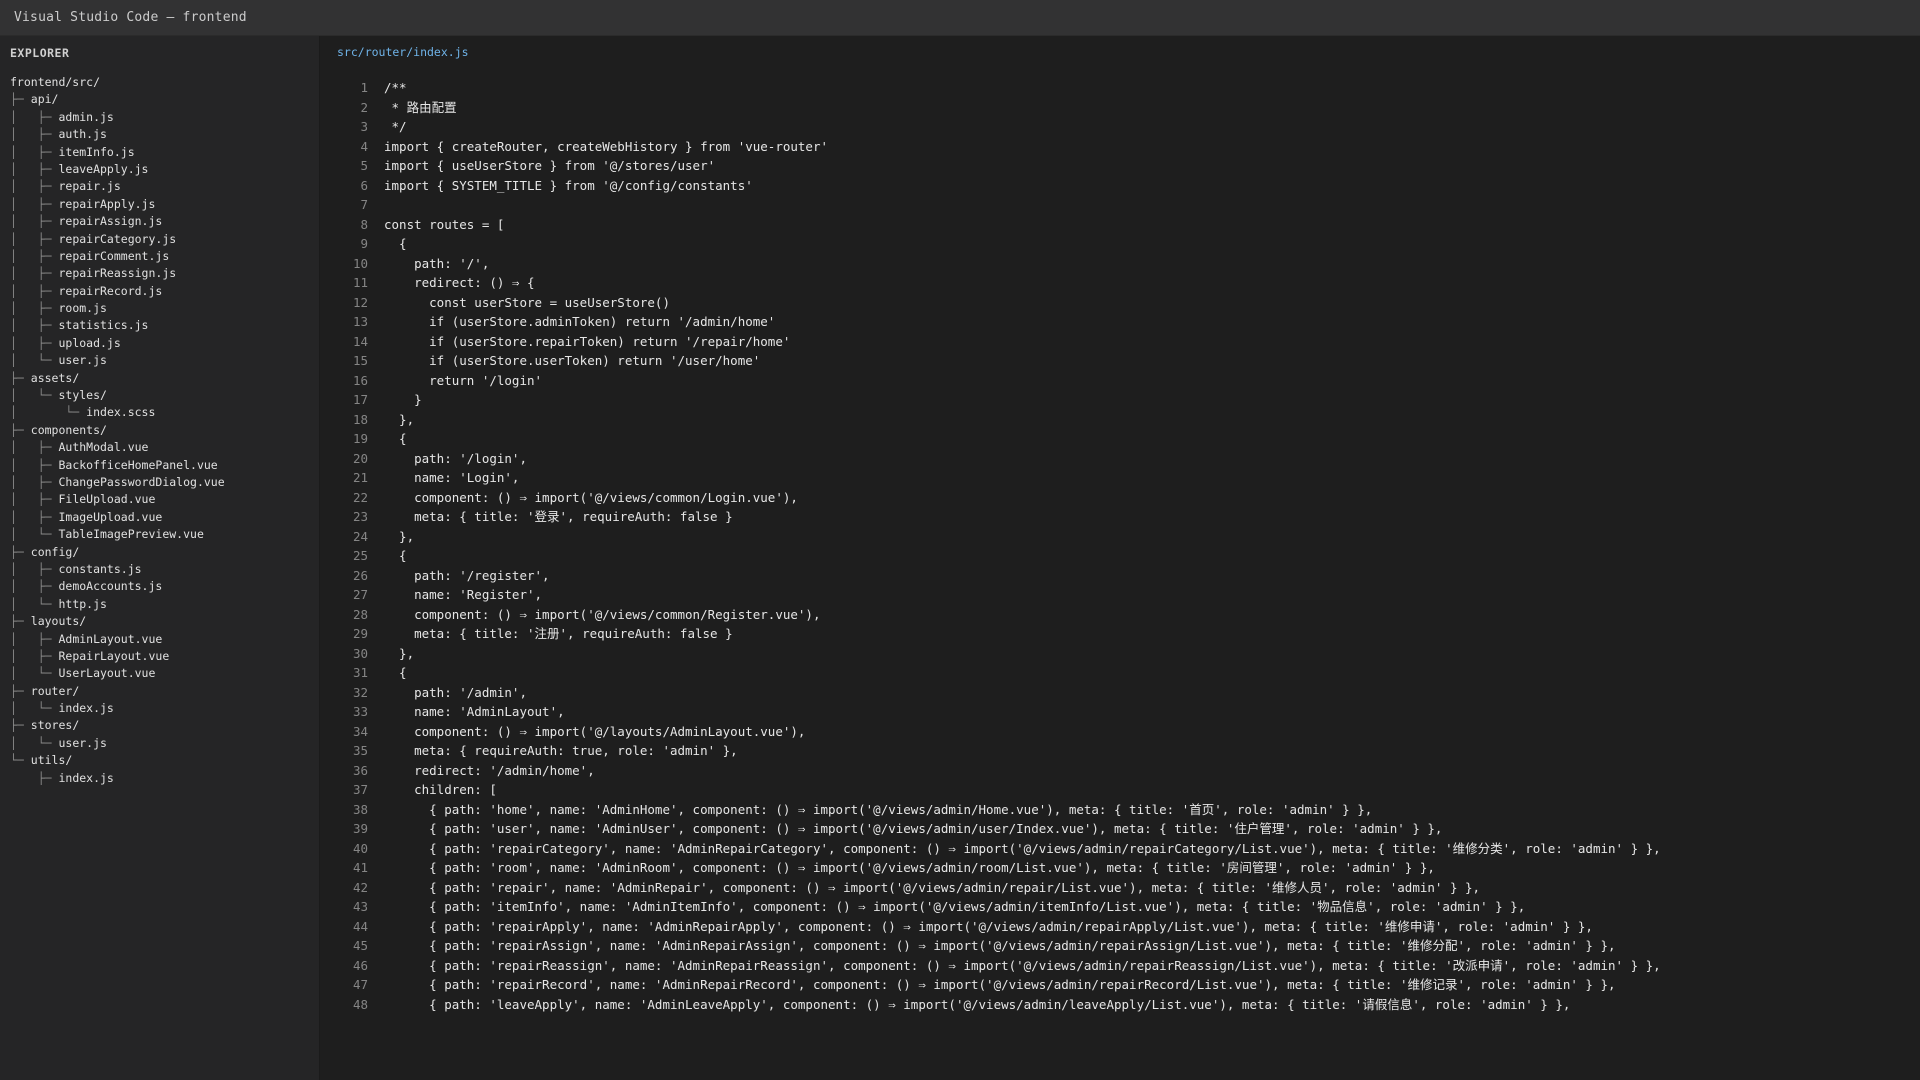 The height and width of the screenshot is (1080, 1920). What do you see at coordinates (364, 243) in the screenshot?
I see `line-number: 9` at bounding box center [364, 243].